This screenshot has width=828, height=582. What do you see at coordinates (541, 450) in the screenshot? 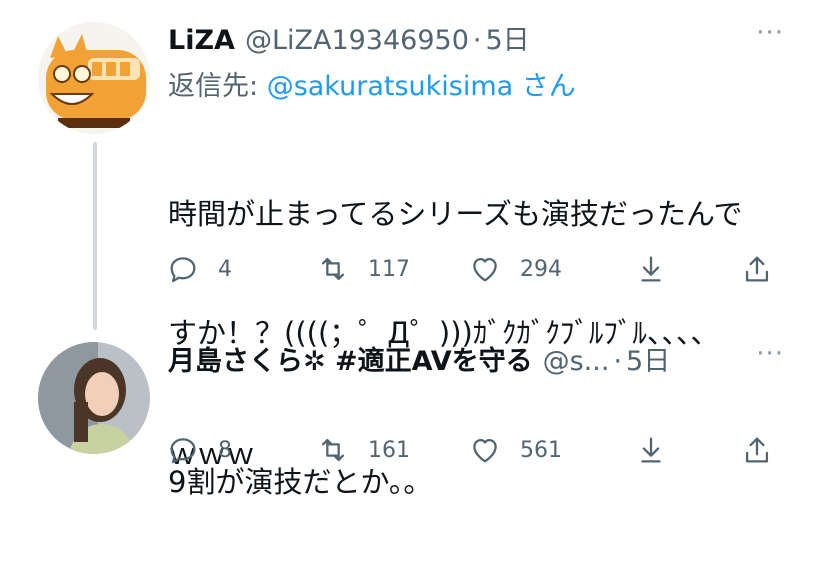
I see `like-count: 561` at bounding box center [541, 450].